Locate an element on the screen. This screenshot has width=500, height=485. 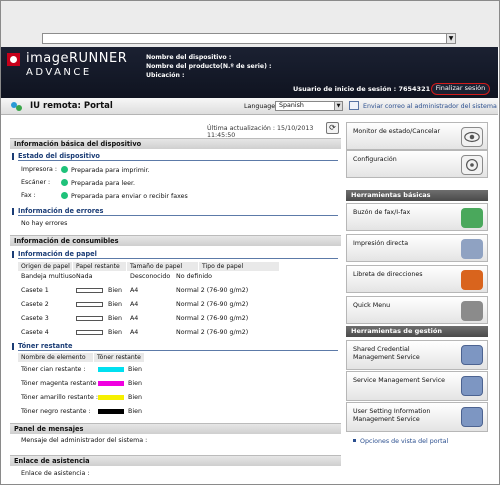
toner-name: Tóner negro restante : is located at coordinates (56, 411).